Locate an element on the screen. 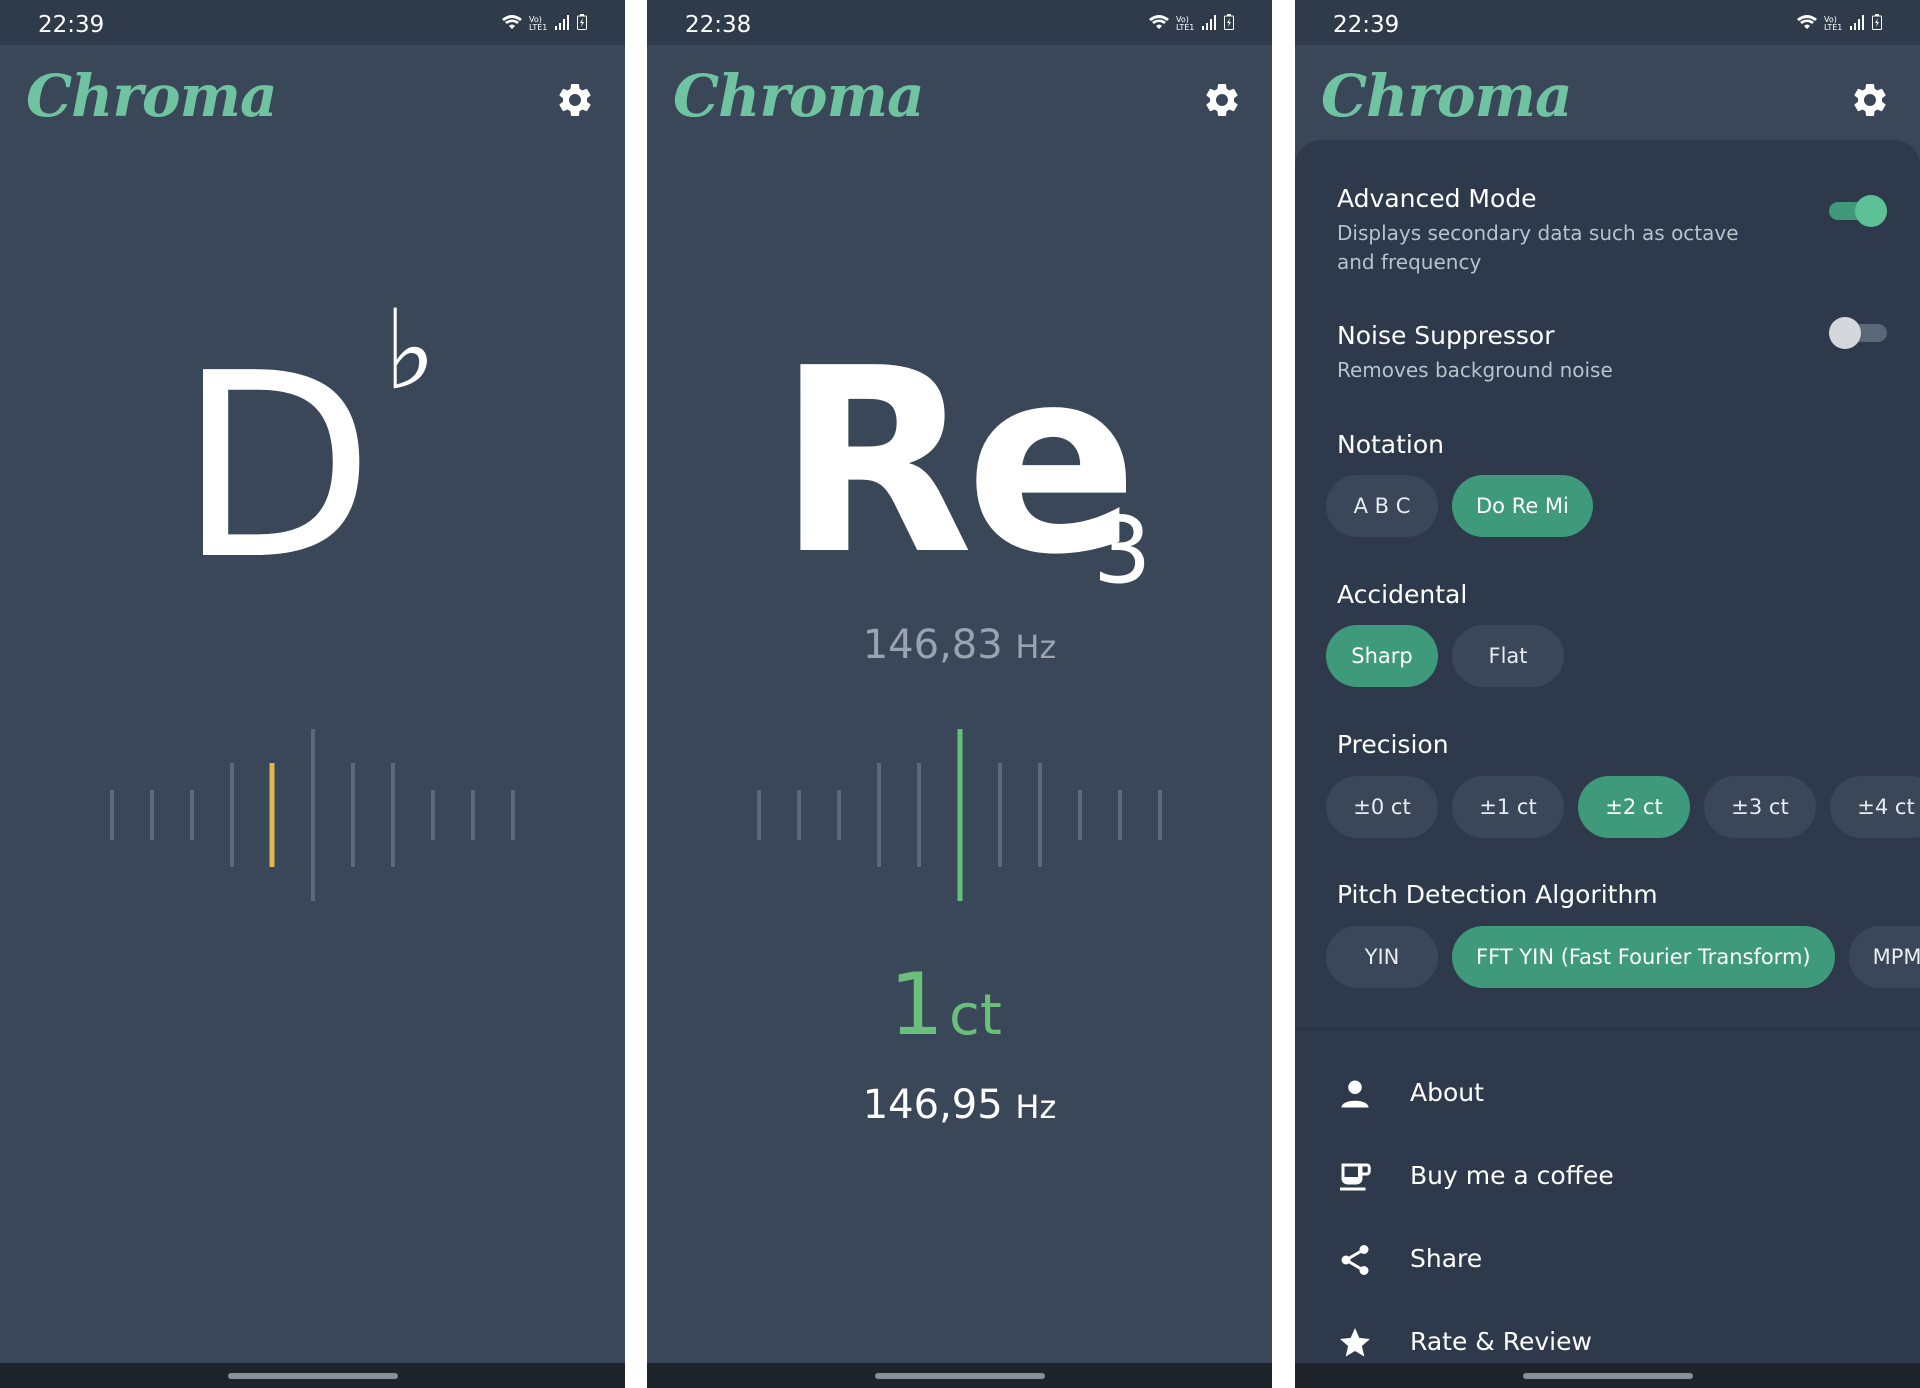 The width and height of the screenshot is (1920, 1388). accidental-label: Accidental is located at coordinates (1402, 594).